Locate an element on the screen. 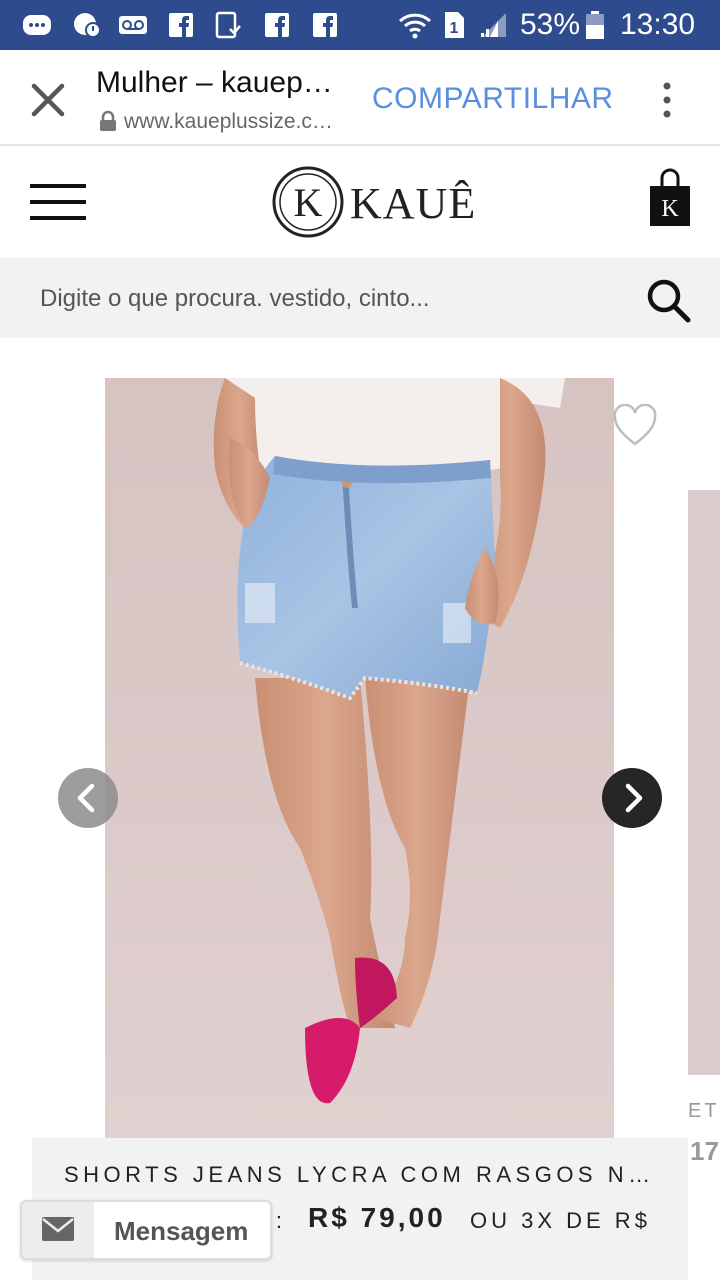 The width and height of the screenshot is (720, 1280). chevron-right-icon is located at coordinates (634, 798).